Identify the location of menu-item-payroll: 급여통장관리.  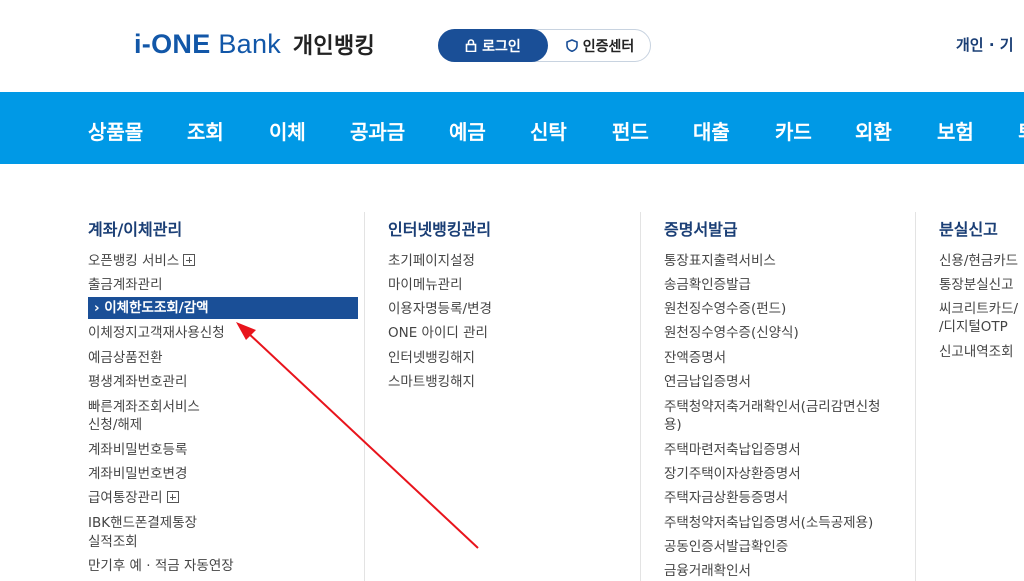
(133, 498).